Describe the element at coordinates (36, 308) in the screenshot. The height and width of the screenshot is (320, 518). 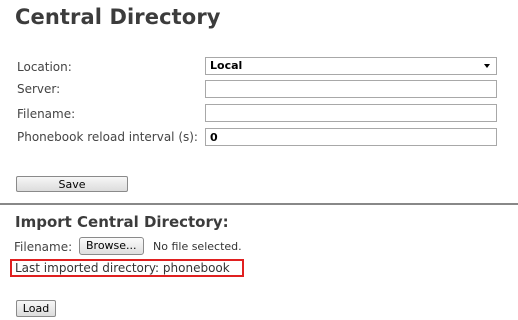
I see `load-button: Load` at that location.